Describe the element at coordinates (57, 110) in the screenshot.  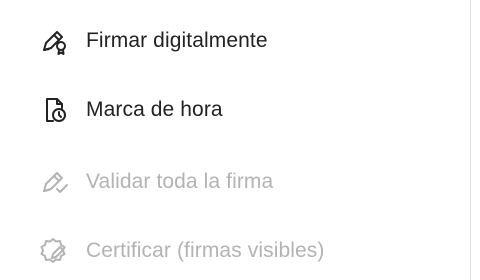
I see `document-clock-icon` at that location.